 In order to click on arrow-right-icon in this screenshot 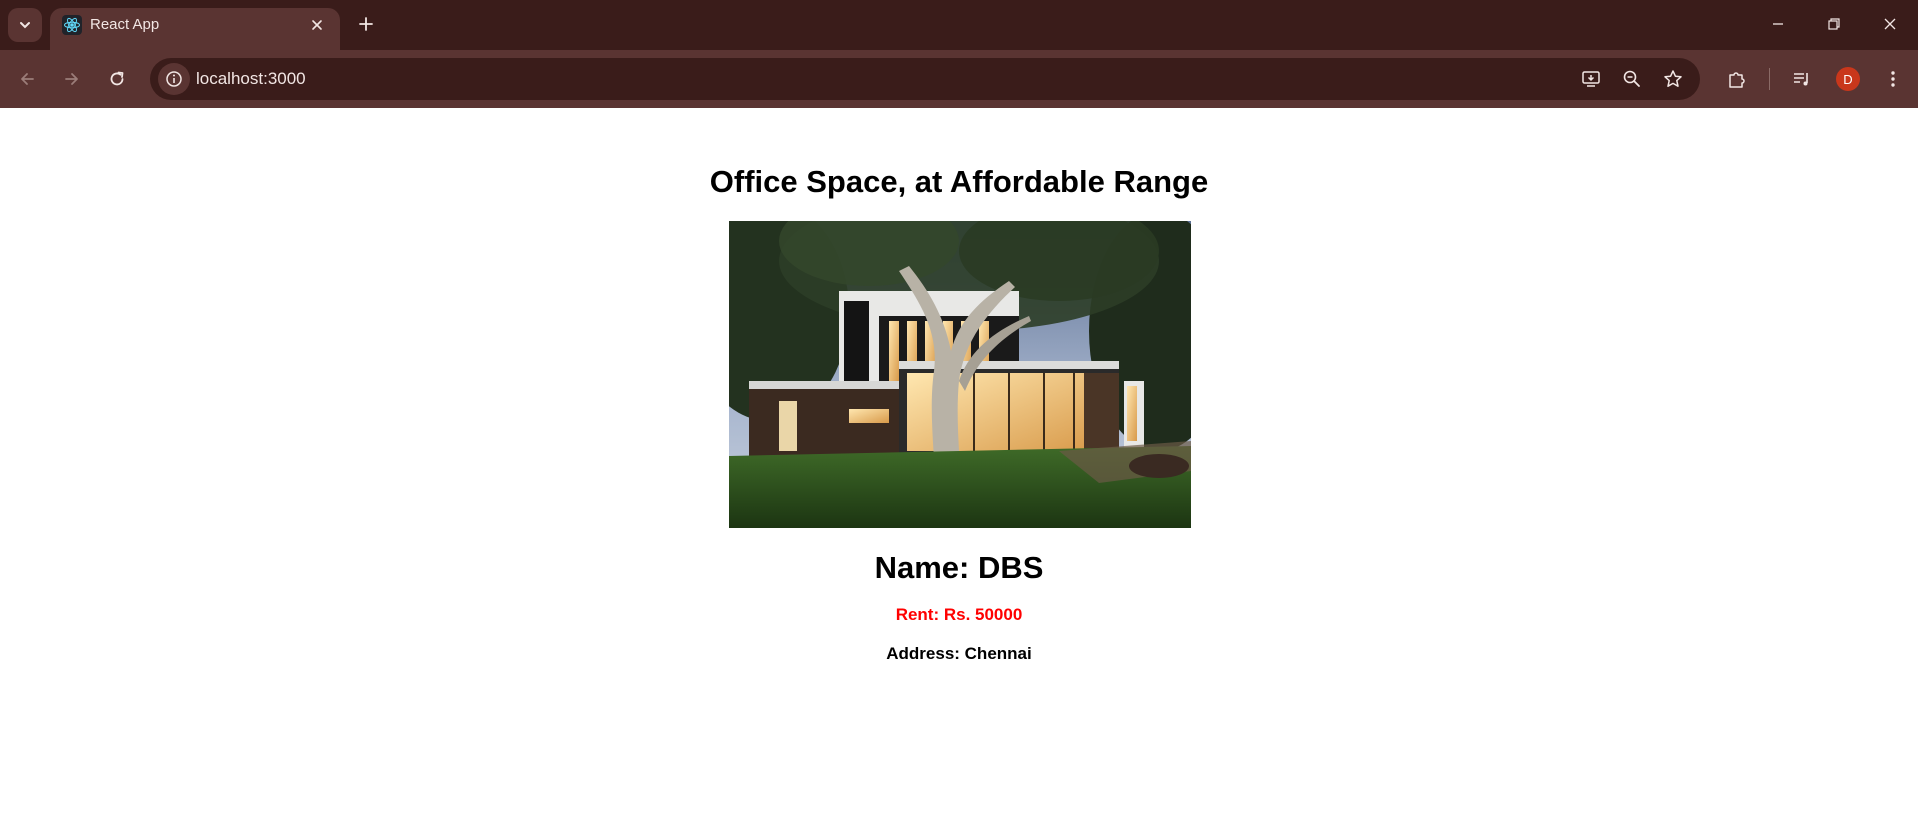, I will do `click(71, 79)`.